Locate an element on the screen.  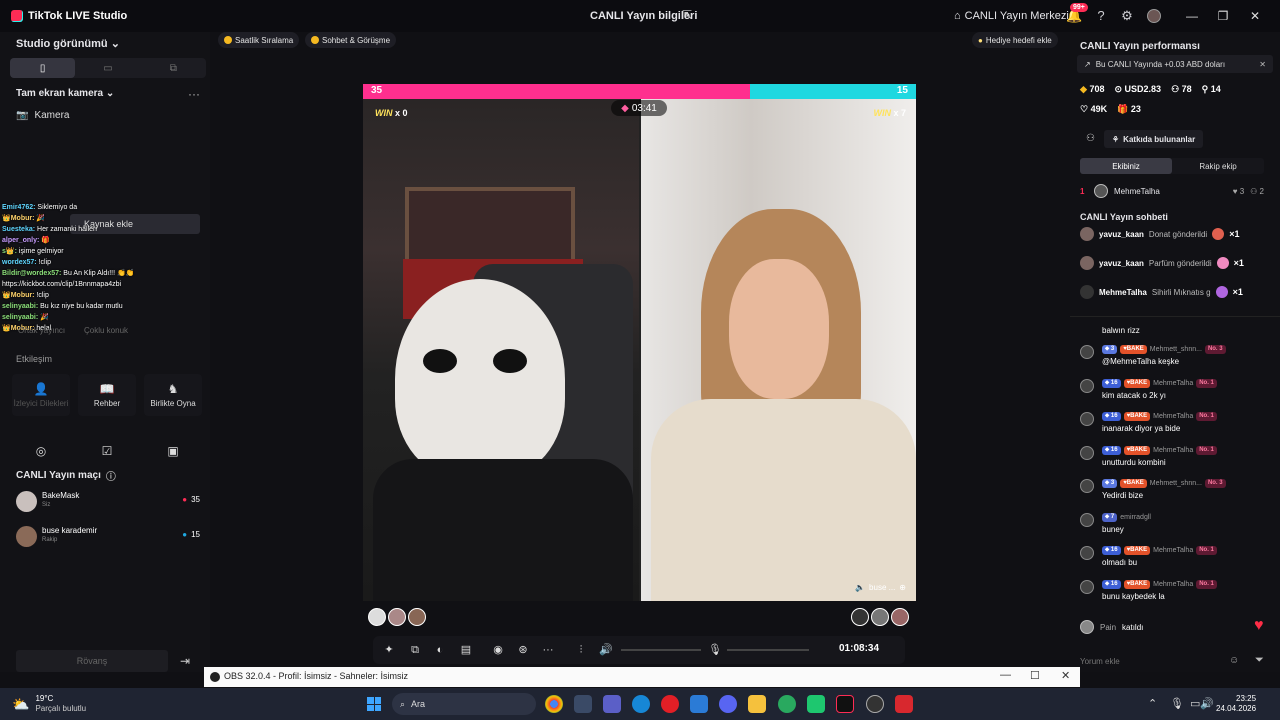
sliders-icon: ⫶ is located at coordinates (581, 650).